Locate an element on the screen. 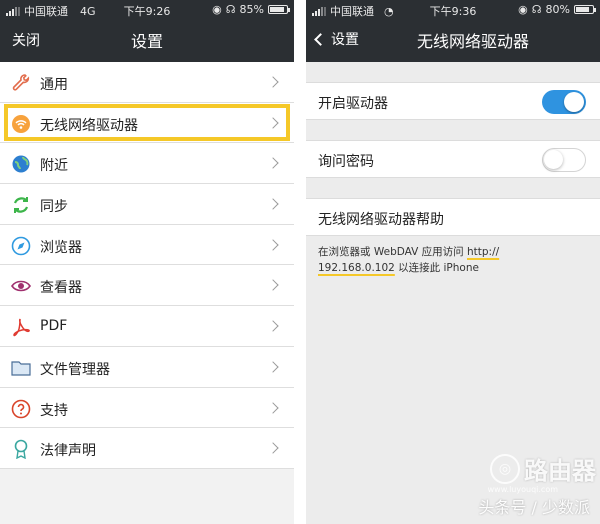  help-text-prefix: 在浏览器或 WebDAV 应用访问 is located at coordinates (392, 252).